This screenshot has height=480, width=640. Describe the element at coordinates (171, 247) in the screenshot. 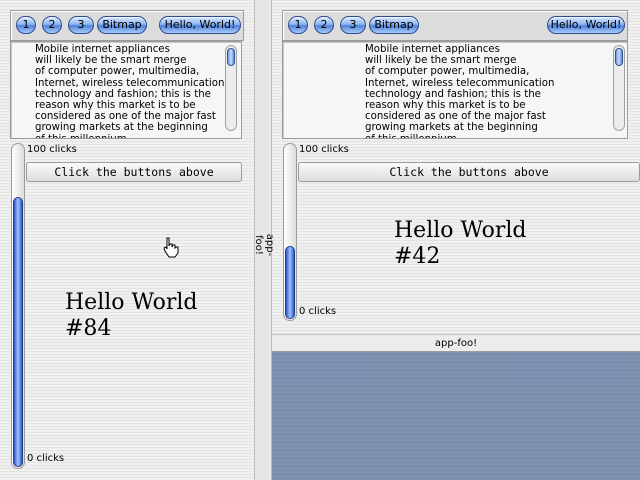

I see `hand-cursor-icon` at that location.